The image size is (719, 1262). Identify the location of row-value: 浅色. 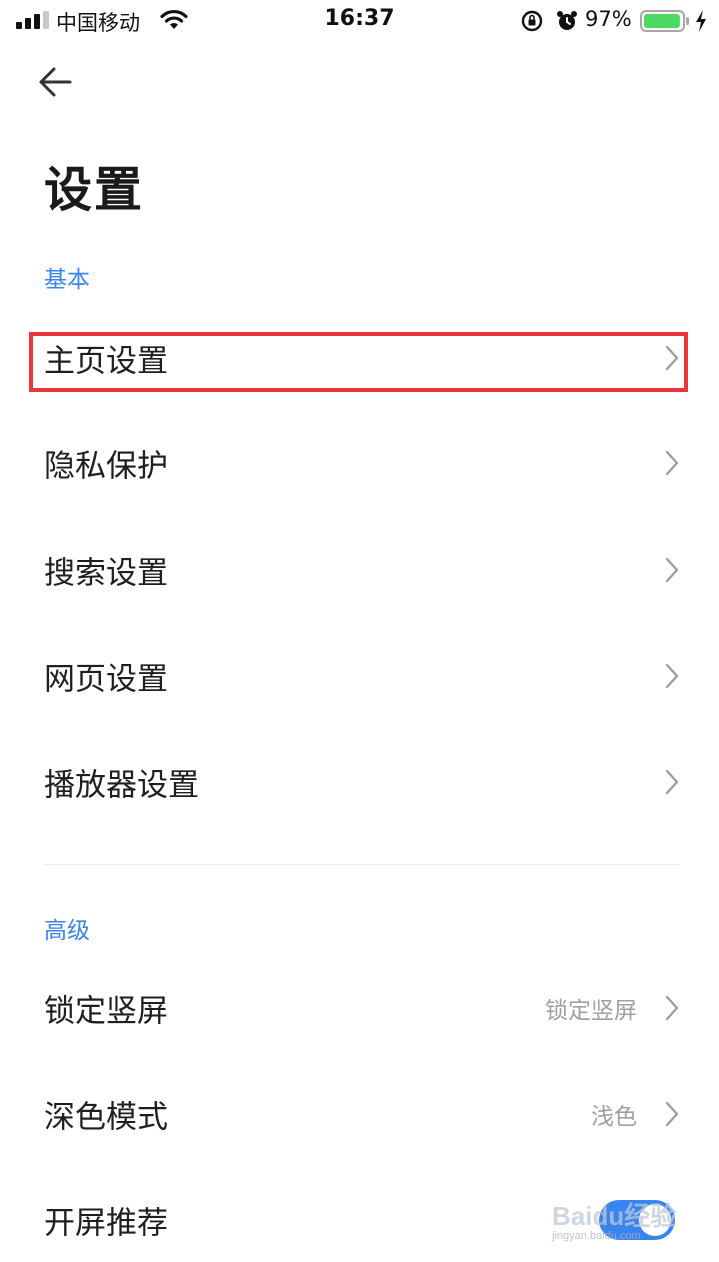
(614, 1117).